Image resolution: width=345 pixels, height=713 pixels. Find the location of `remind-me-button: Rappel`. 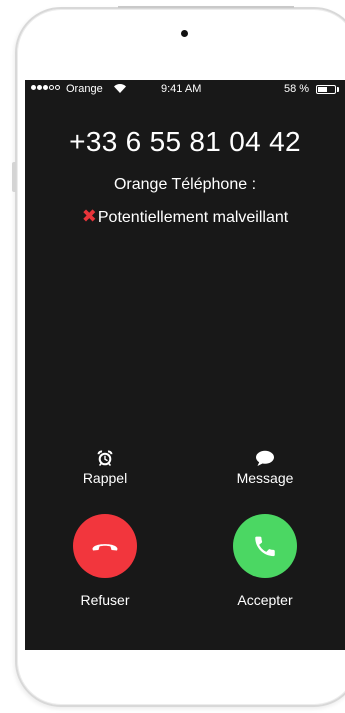

remind-me-button: Rappel is located at coordinates (105, 467).